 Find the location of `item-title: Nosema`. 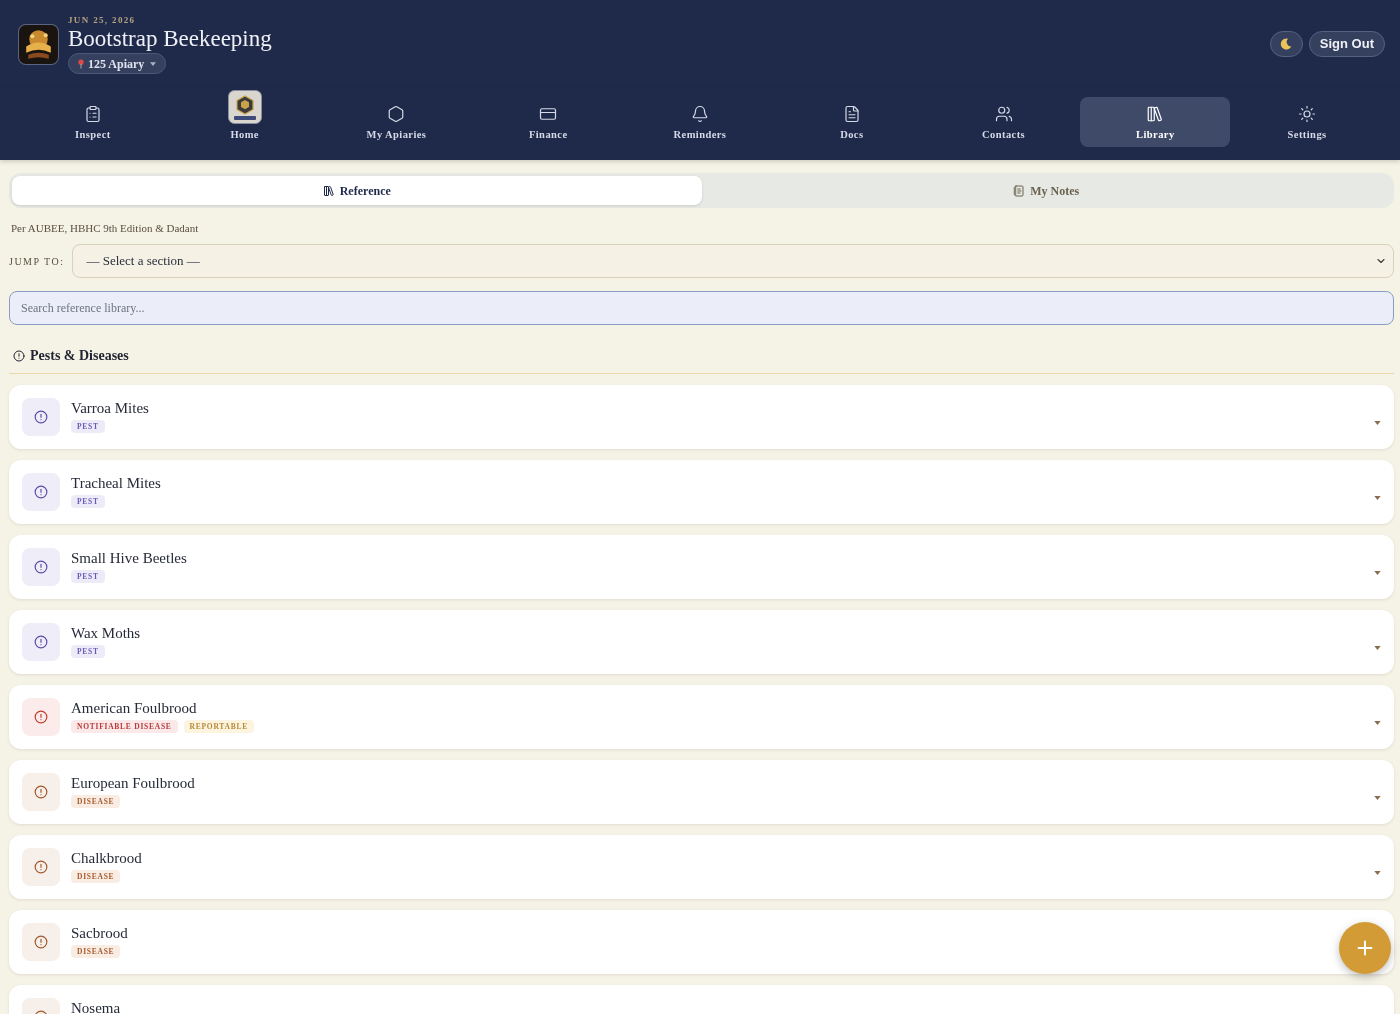

item-title: Nosema is located at coordinates (96, 1007).